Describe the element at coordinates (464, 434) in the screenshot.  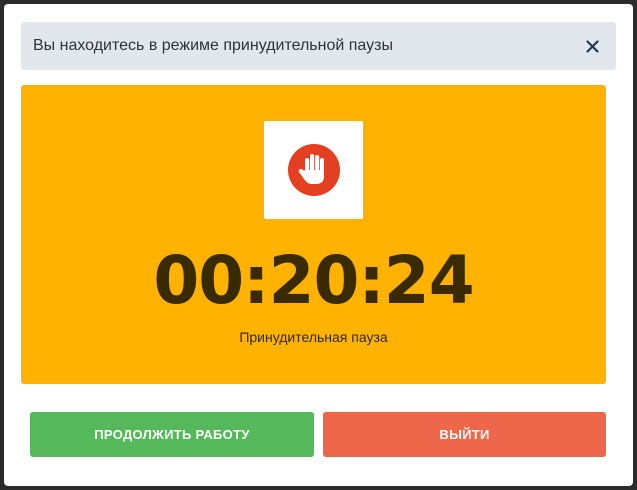
I see `exit-button: ВЫЙТИ` at that location.